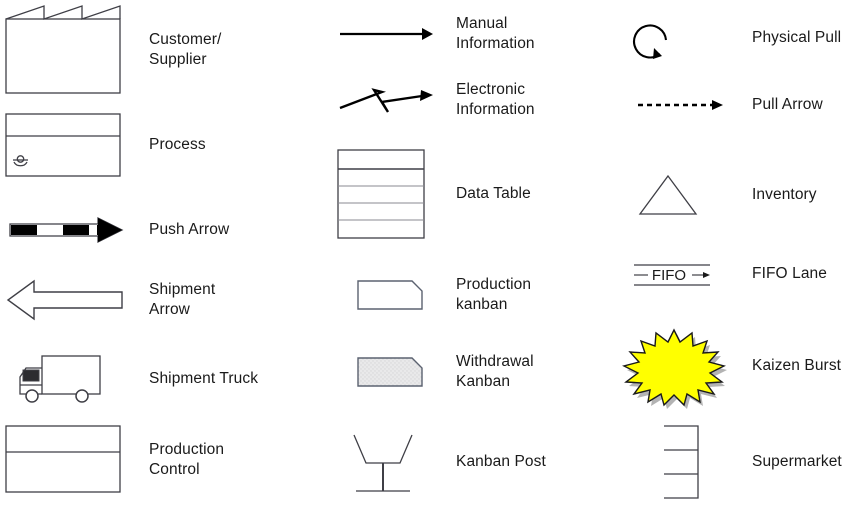 The height and width of the screenshot is (505, 850). Describe the element at coordinates (396, 462) in the screenshot. I see `kanban-post-icon` at that location.